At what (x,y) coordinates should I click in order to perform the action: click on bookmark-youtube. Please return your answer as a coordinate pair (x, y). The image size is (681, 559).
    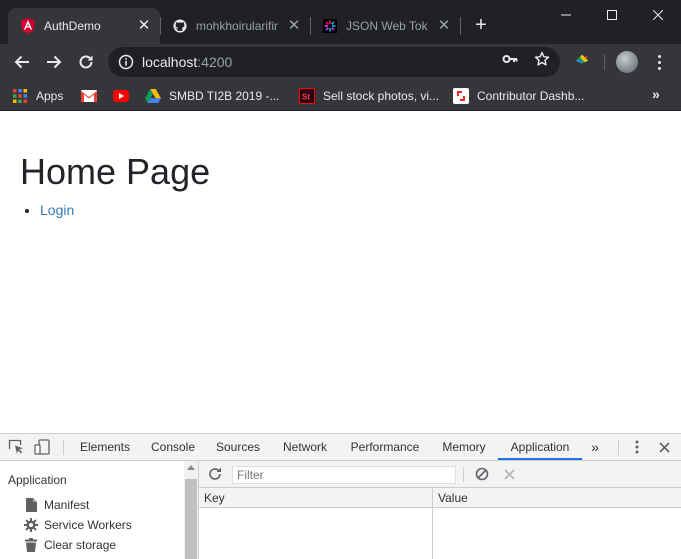
    Looking at the image, I should click on (125, 95).